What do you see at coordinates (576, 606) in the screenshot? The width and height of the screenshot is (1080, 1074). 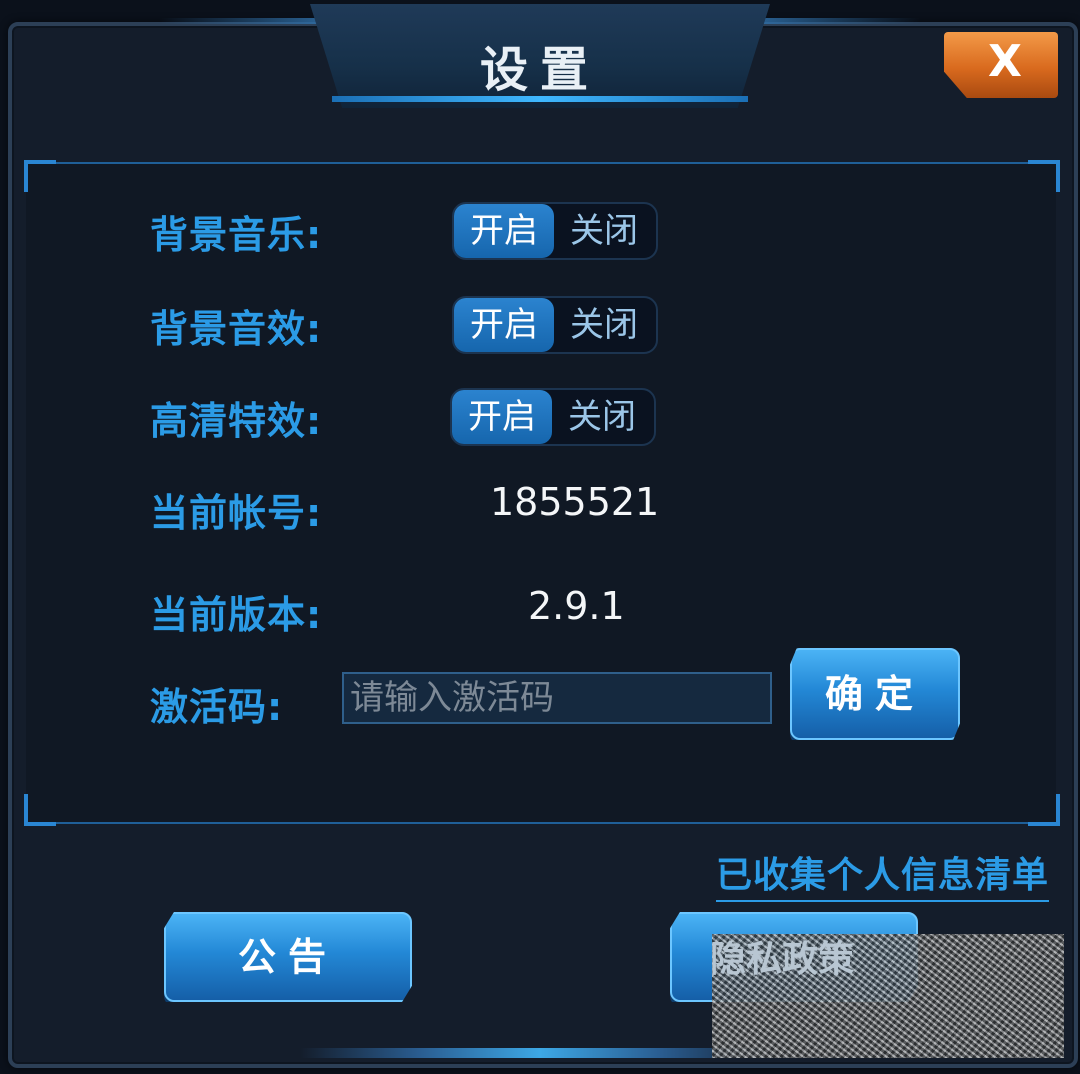 I see `version-value: 2.9.1` at bounding box center [576, 606].